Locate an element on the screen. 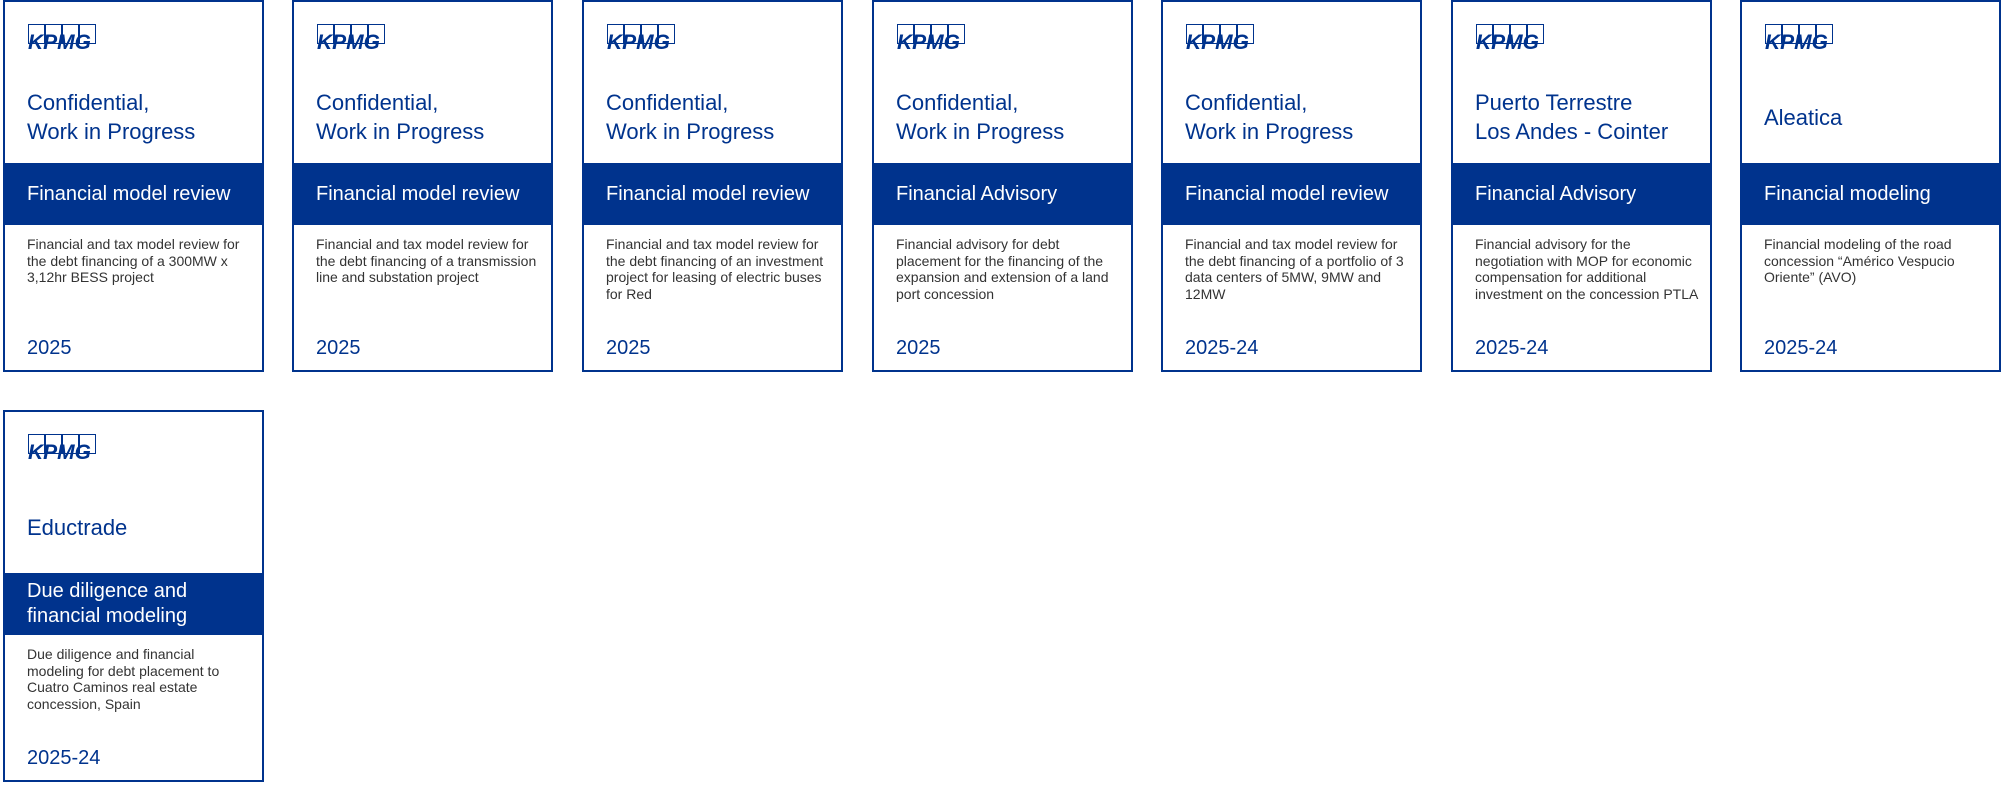 This screenshot has width=2005, height=785. client-name: Aleatica is located at coordinates (1803, 117).